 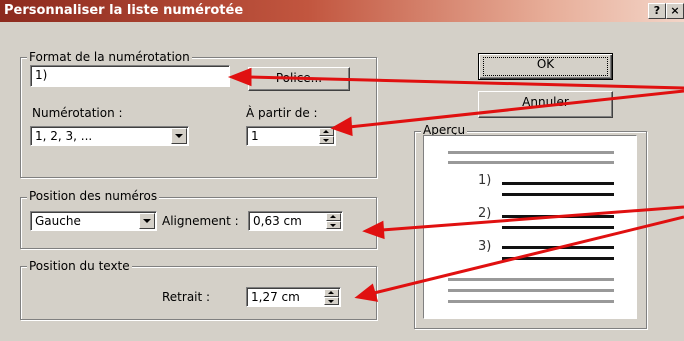 What do you see at coordinates (255, 136) in the screenshot?
I see `partir-value: 1` at bounding box center [255, 136].